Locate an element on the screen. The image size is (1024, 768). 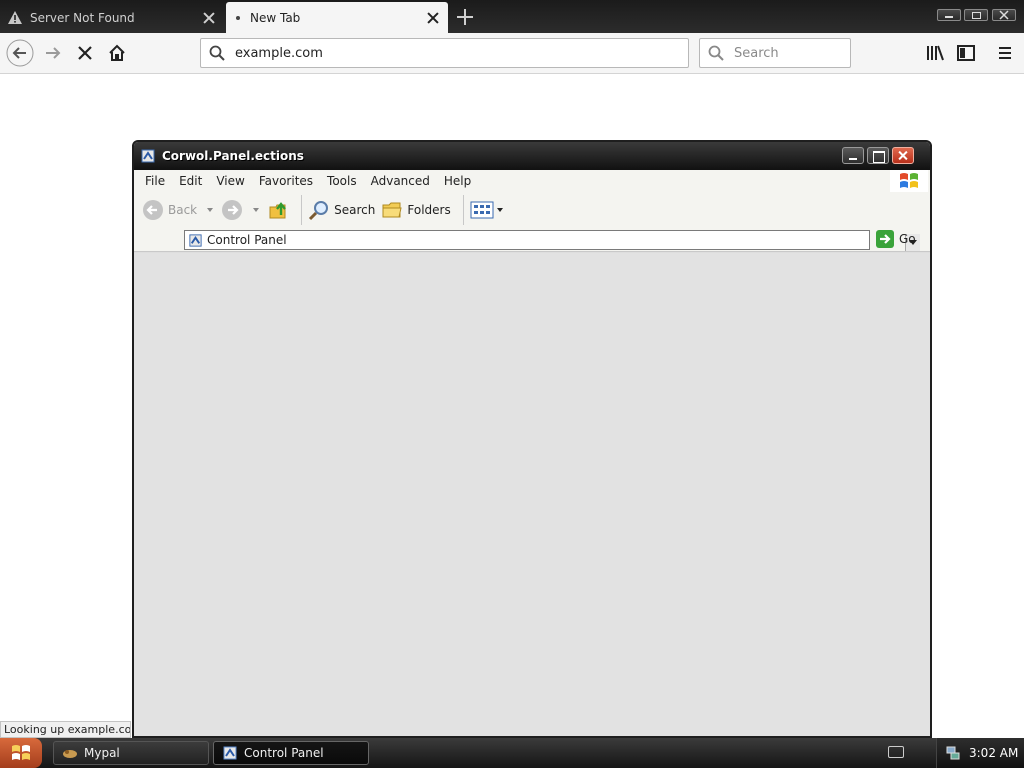
menu-view: View is located at coordinates (230, 181).